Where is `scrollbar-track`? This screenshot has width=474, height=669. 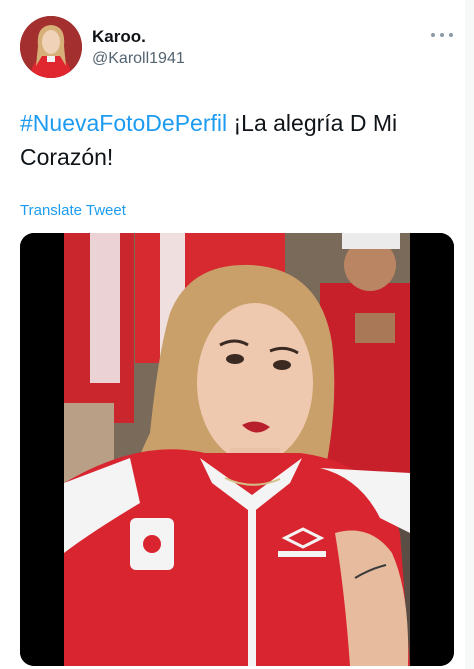 scrollbar-track is located at coordinates (469, 334).